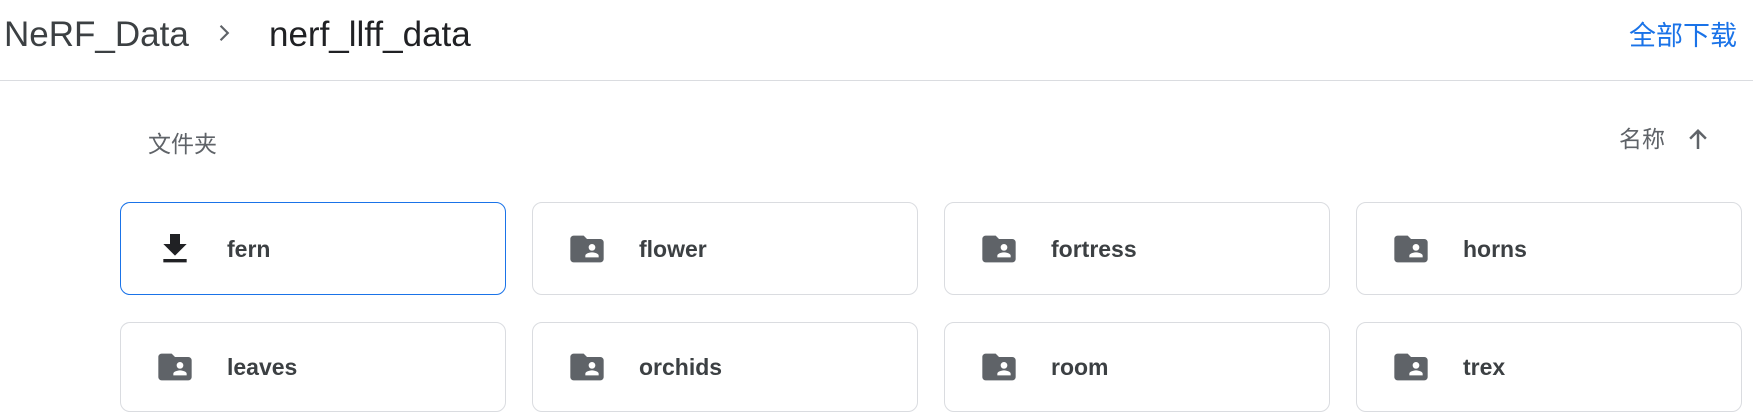 This screenshot has height=412, width=1753. What do you see at coordinates (1094, 248) in the screenshot?
I see `folder-name: fortress` at bounding box center [1094, 248].